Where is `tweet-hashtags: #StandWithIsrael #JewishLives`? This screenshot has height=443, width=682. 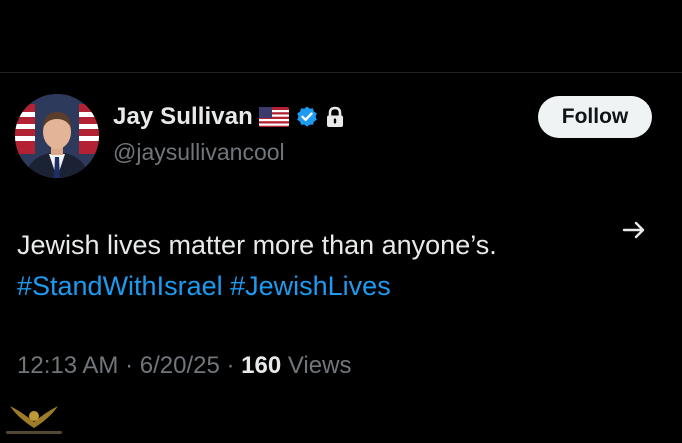
tweet-hashtags: #StandWithIsrael #JewishLives is located at coordinates (312, 286).